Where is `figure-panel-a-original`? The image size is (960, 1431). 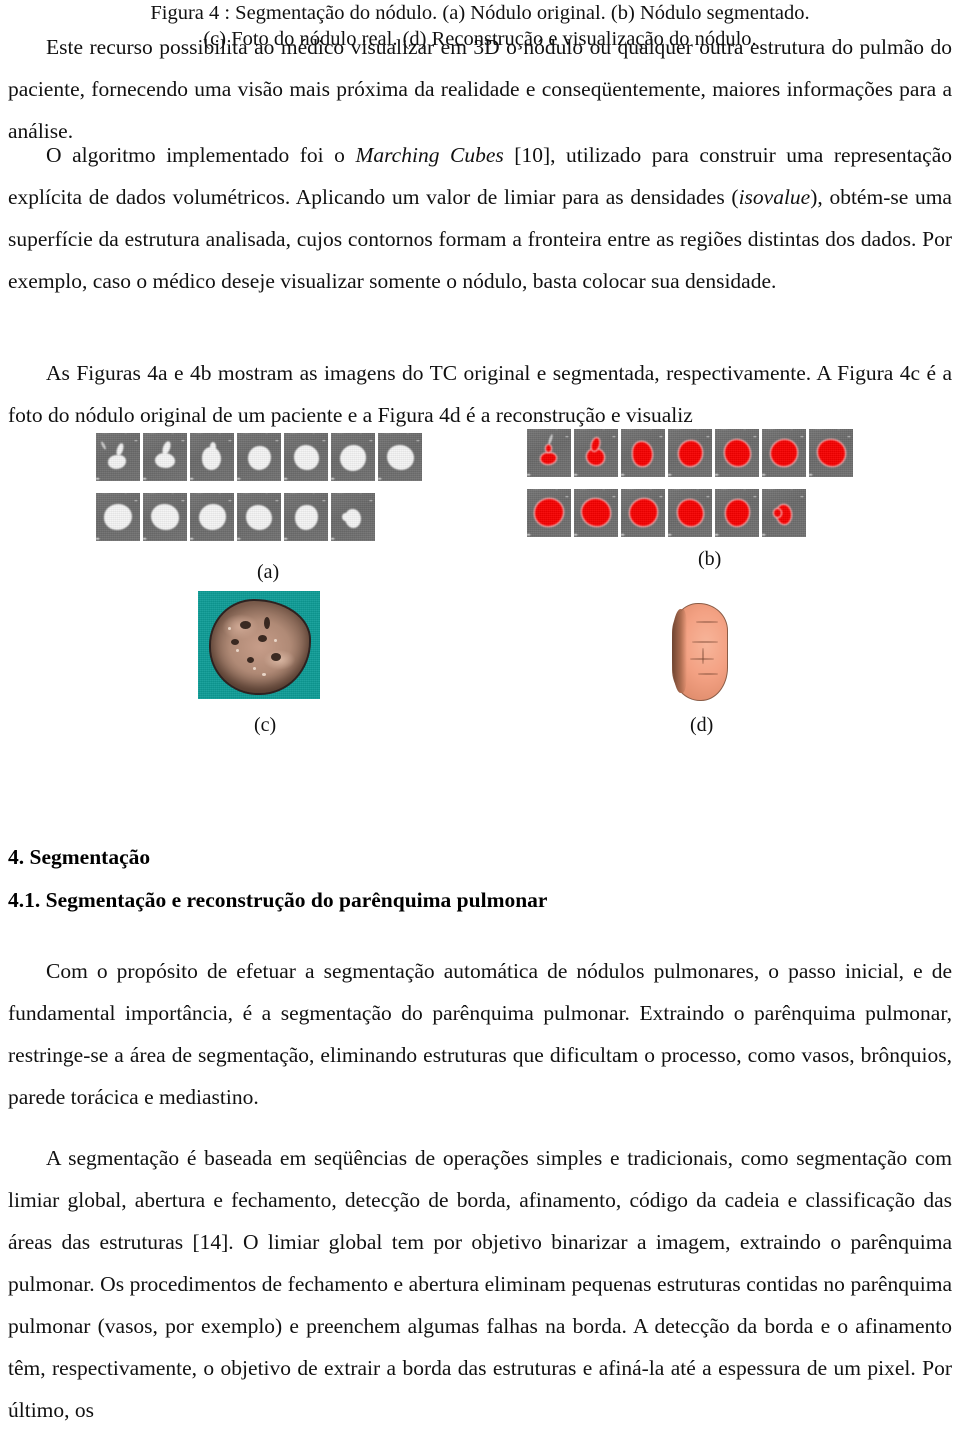 figure-panel-a-original is located at coordinates (259, 487).